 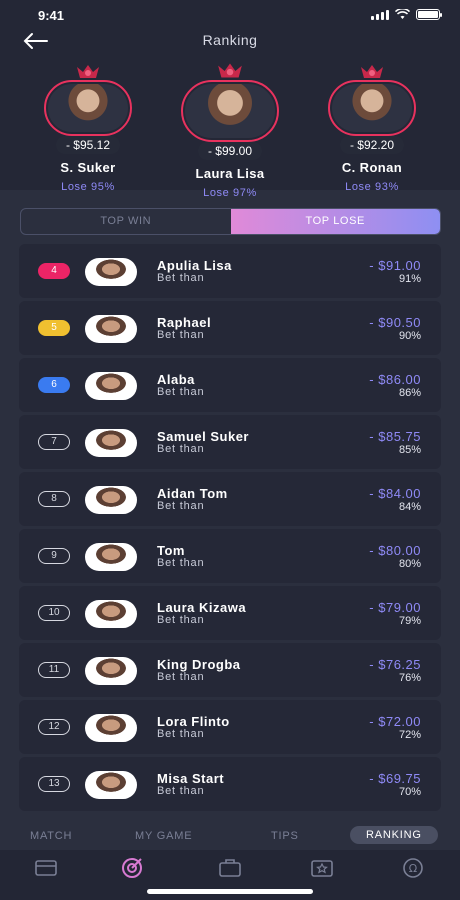 What do you see at coordinates (199, 664) in the screenshot?
I see `player-name: King Drogba` at bounding box center [199, 664].